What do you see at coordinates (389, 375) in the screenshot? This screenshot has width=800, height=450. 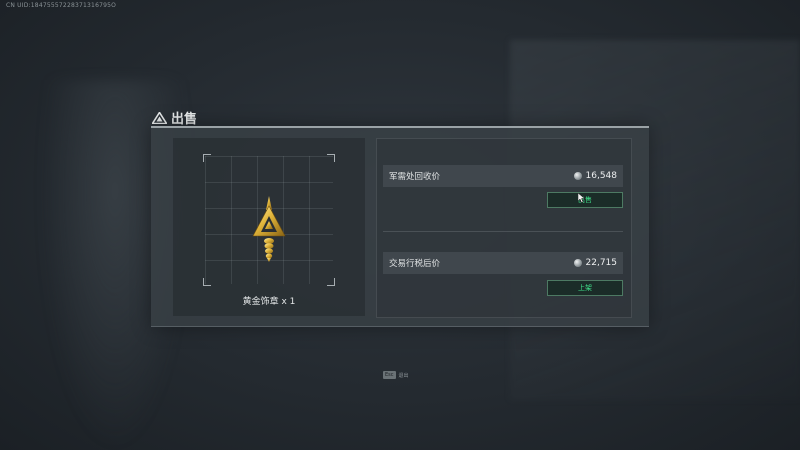 I see `esc-key-icon: Esc` at bounding box center [389, 375].